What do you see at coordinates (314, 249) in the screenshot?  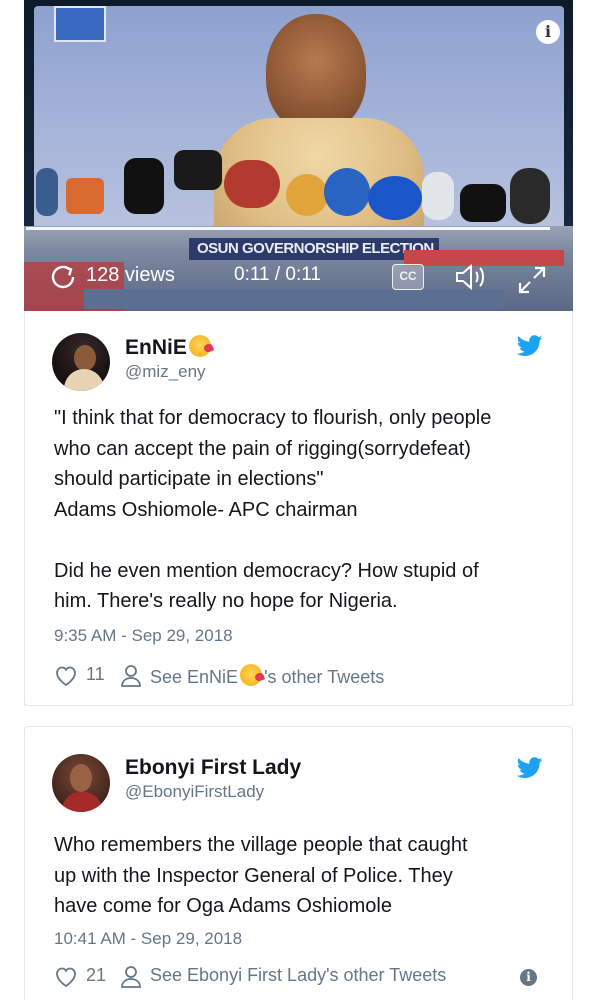 I see `news-banner: OSUN GOVERNORSHIP ELECTION` at bounding box center [314, 249].